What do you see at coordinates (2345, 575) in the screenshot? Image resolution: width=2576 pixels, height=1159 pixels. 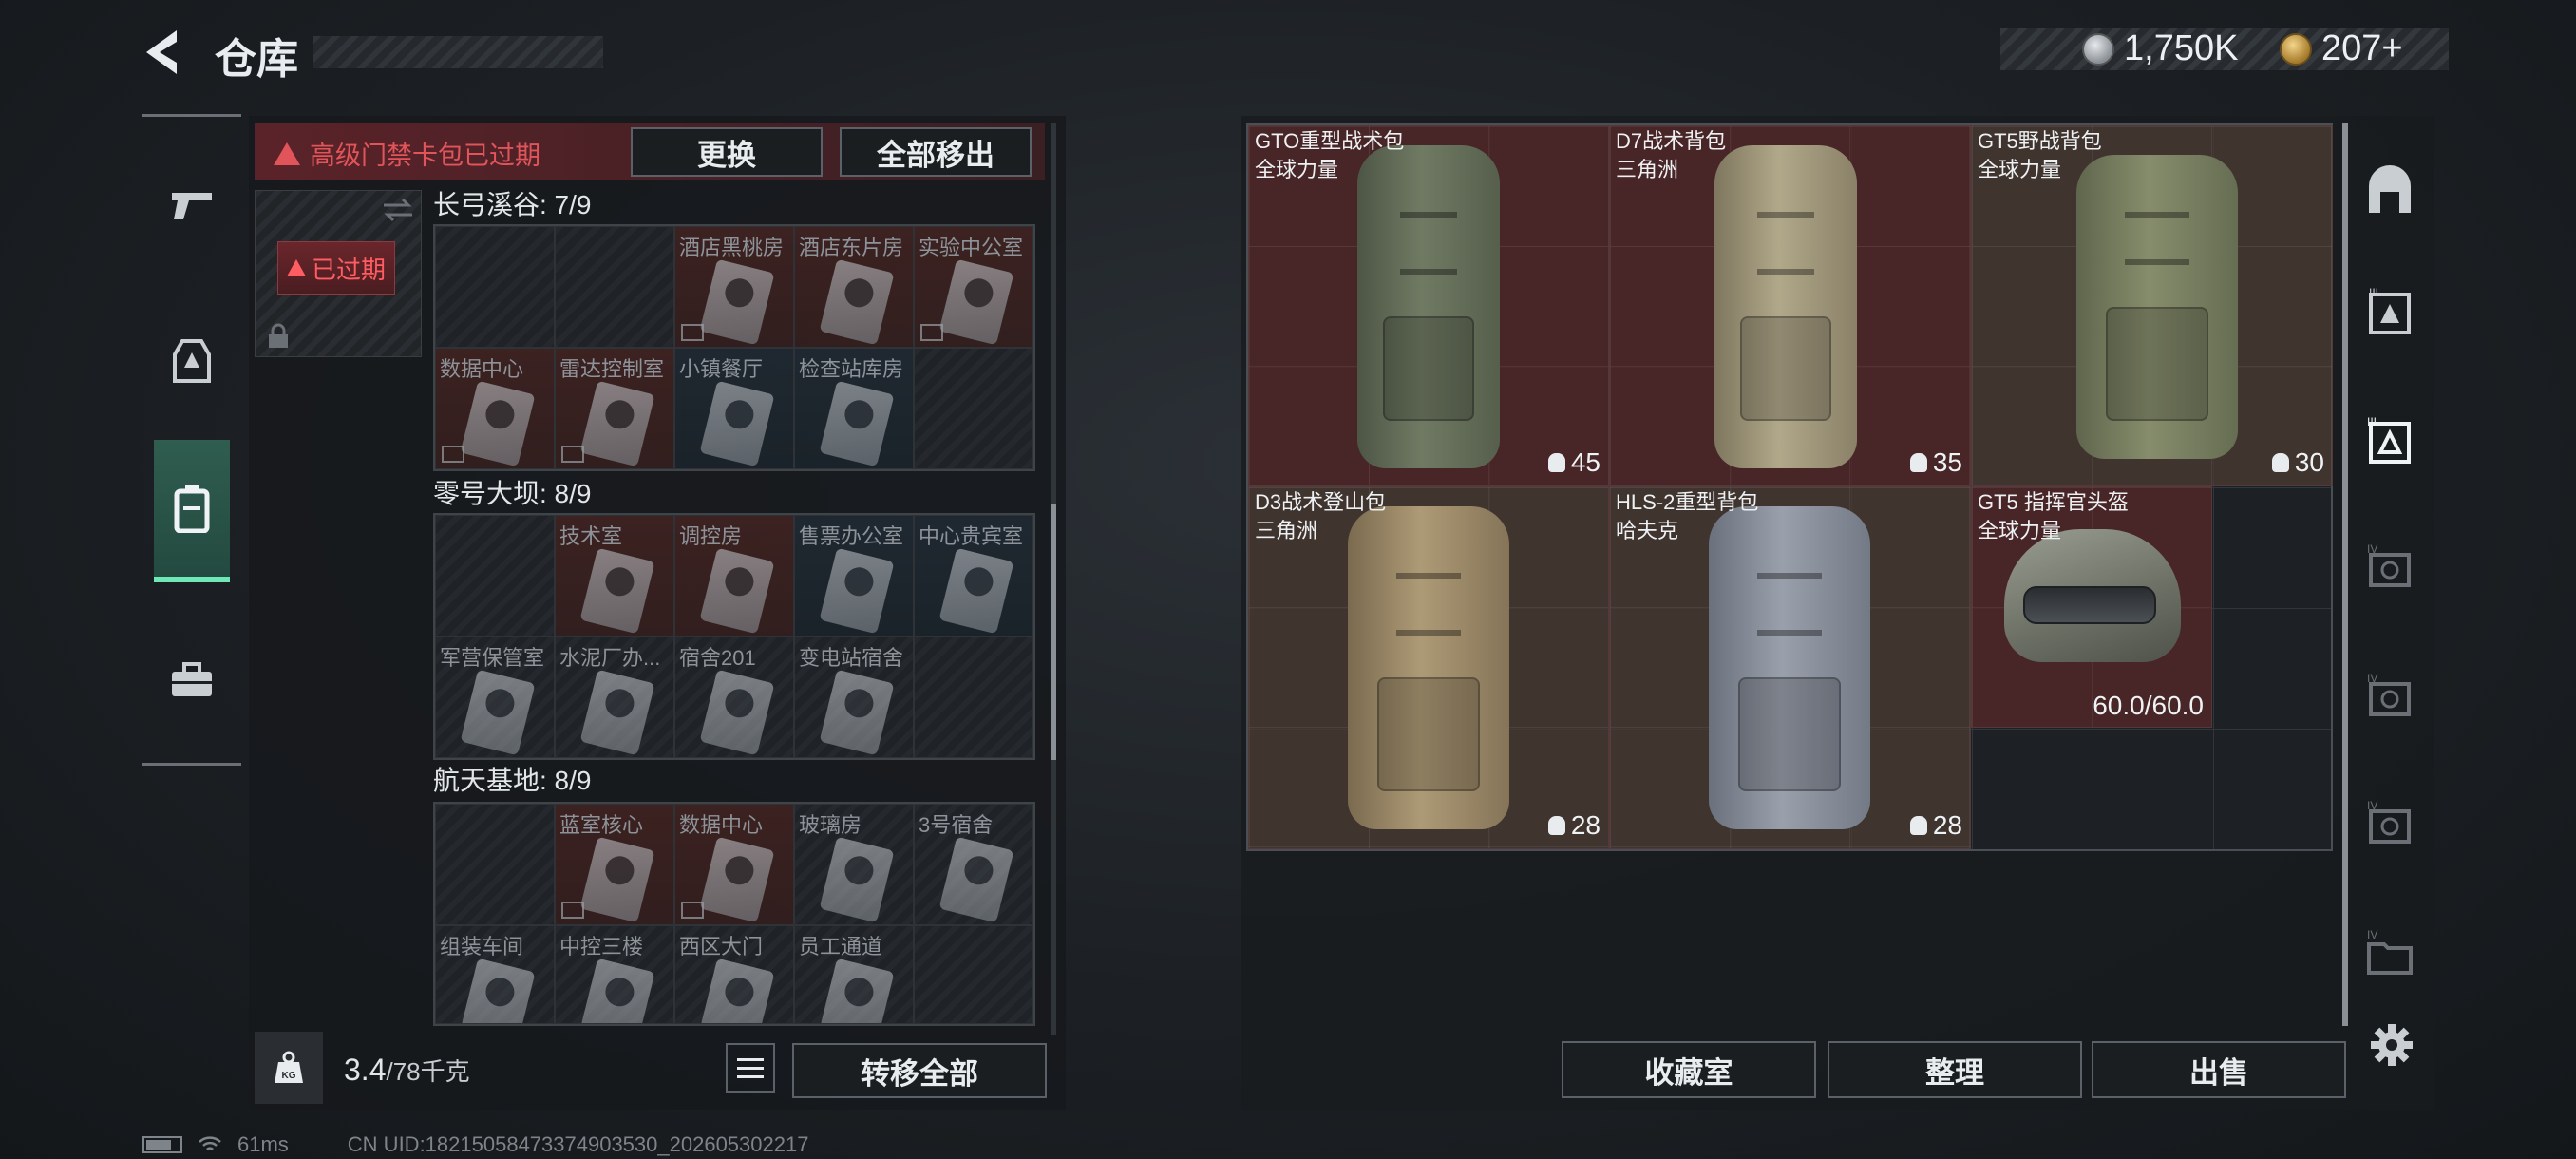 I see `right-scrollbar` at bounding box center [2345, 575].